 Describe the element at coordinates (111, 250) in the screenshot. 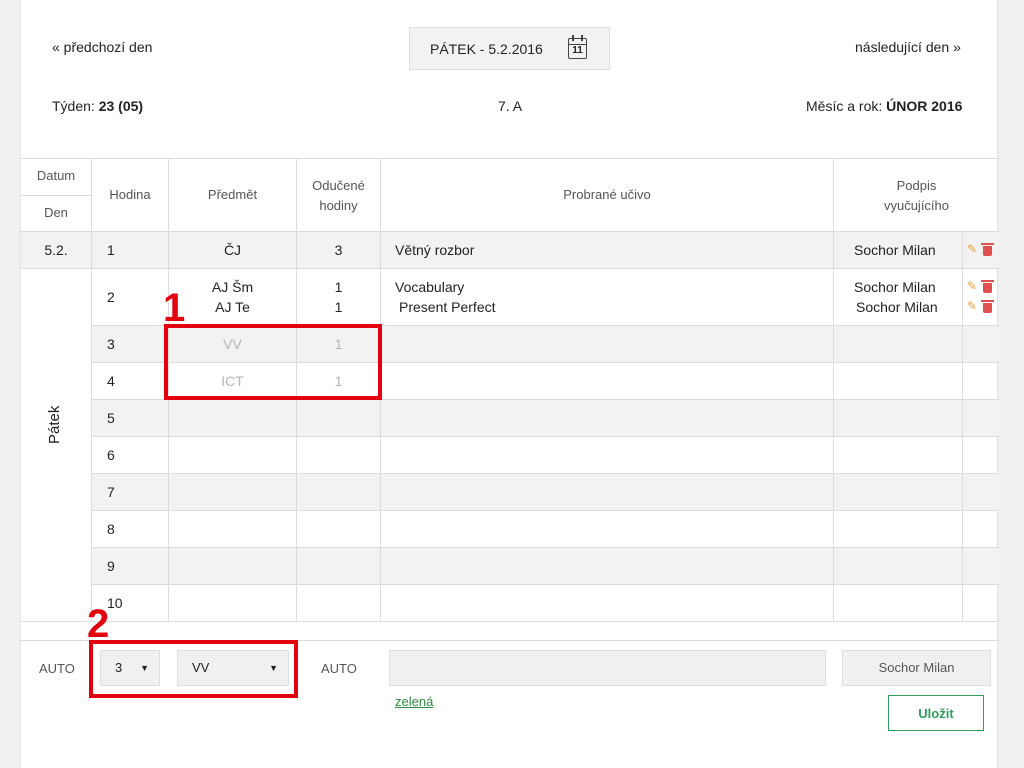

I see `hour-cell: 1` at that location.